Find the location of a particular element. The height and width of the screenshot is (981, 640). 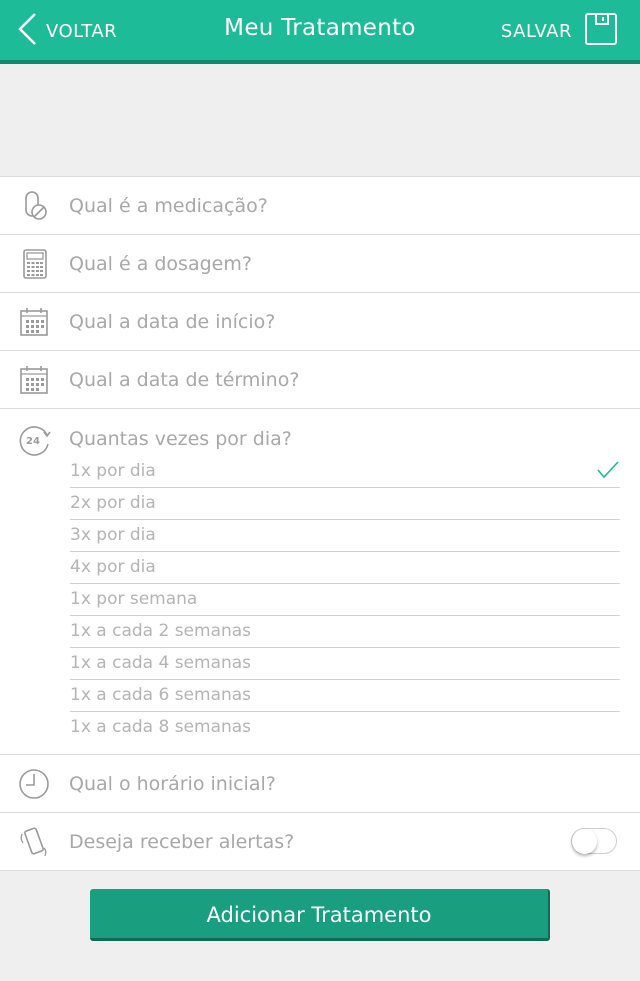

checkmark-icon is located at coordinates (608, 470).